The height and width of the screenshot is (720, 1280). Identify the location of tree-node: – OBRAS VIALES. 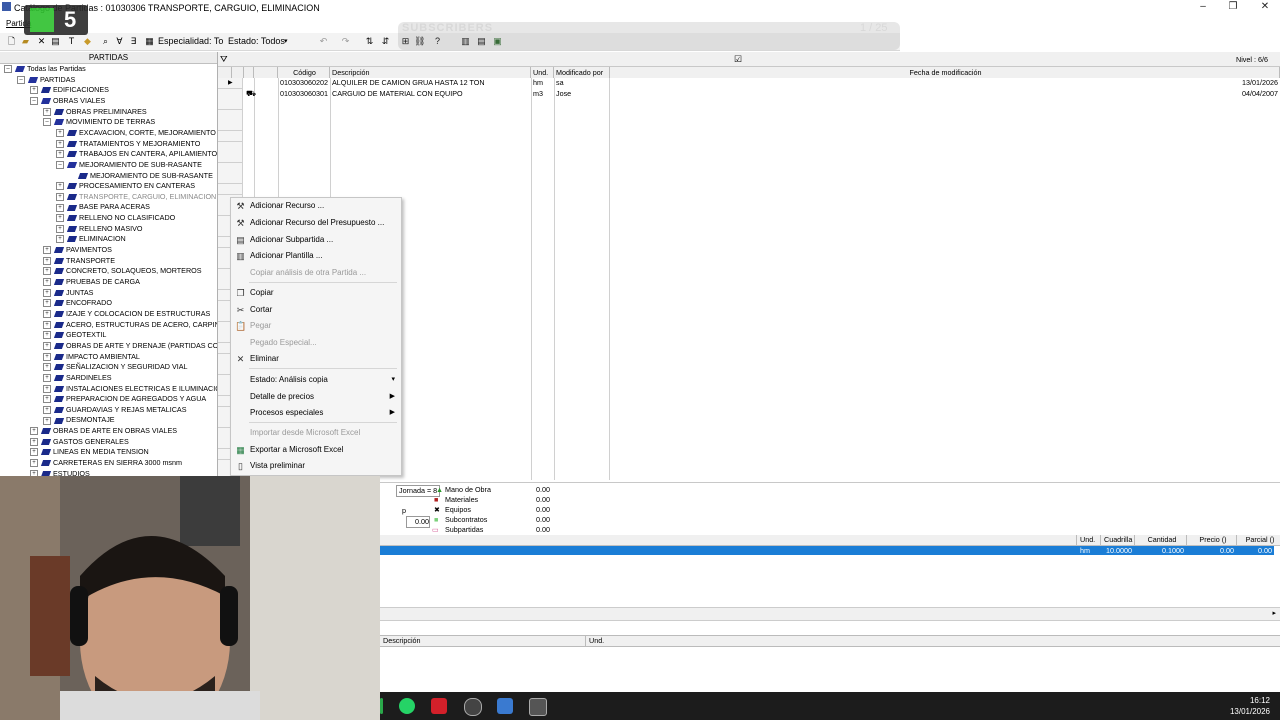
(67, 101).